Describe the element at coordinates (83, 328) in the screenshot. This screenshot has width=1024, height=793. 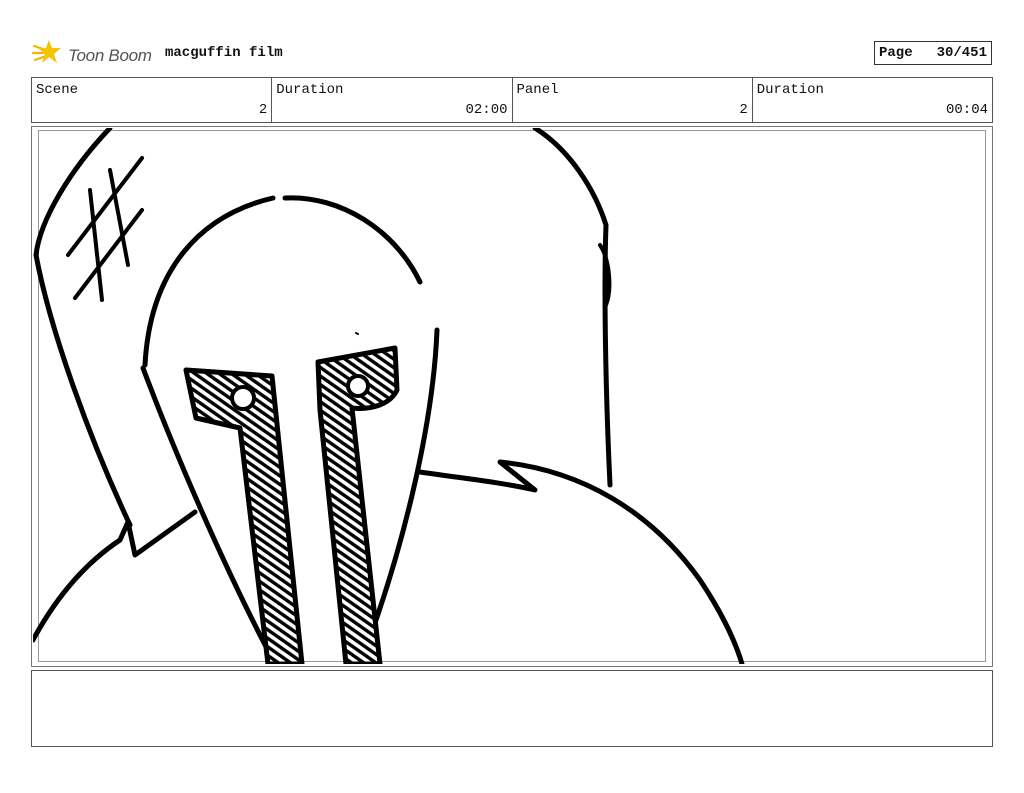
I see `left-figure-head` at that location.